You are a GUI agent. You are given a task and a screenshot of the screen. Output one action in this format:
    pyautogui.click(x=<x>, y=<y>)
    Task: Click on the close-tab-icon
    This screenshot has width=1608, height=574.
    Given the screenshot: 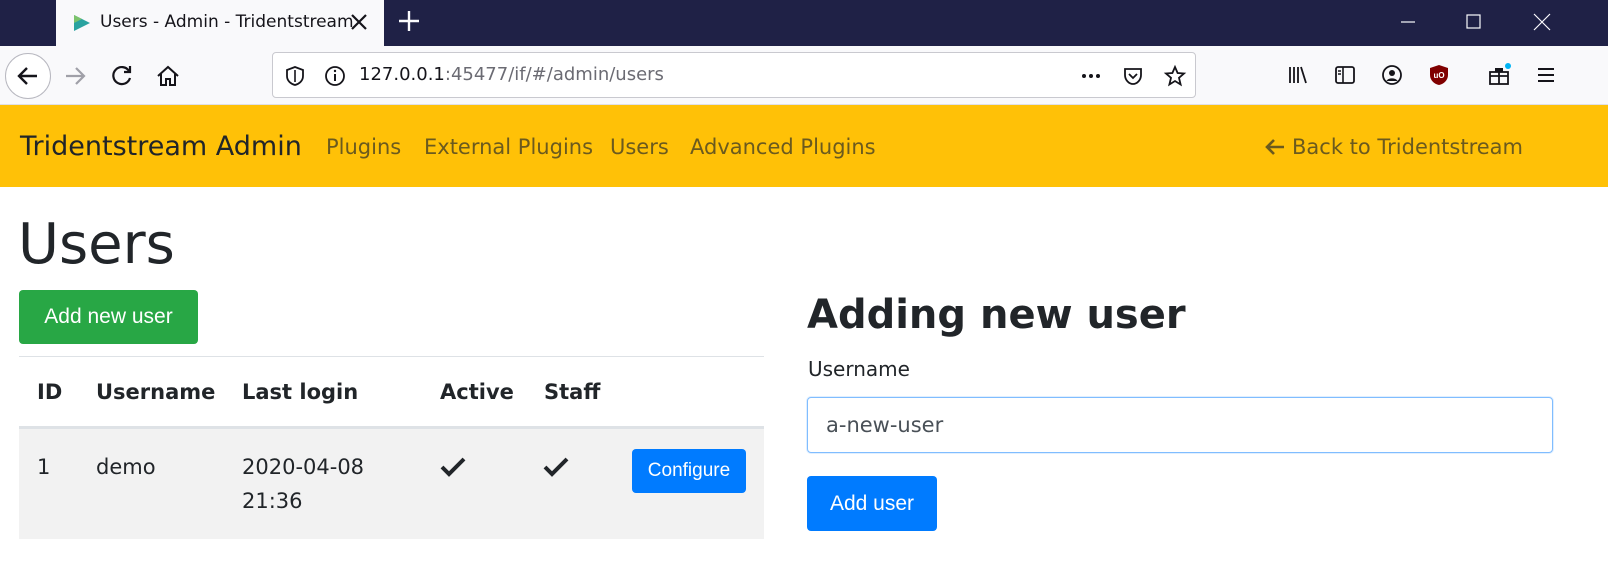 What is the action you would take?
    pyautogui.click(x=359, y=22)
    